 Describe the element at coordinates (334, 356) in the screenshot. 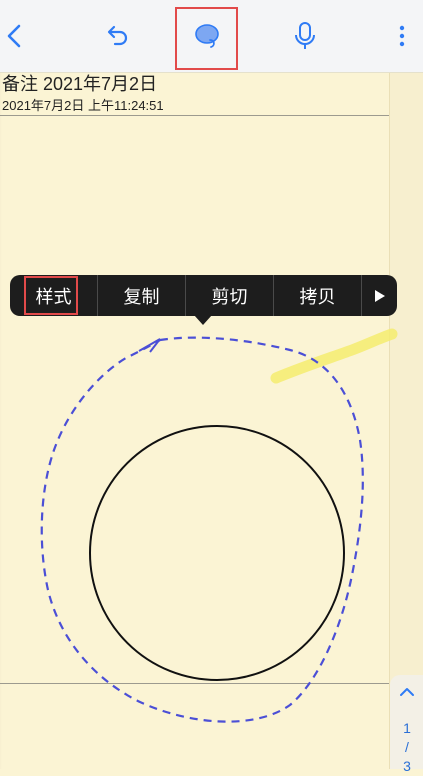

I see `highlighter-stroke` at that location.